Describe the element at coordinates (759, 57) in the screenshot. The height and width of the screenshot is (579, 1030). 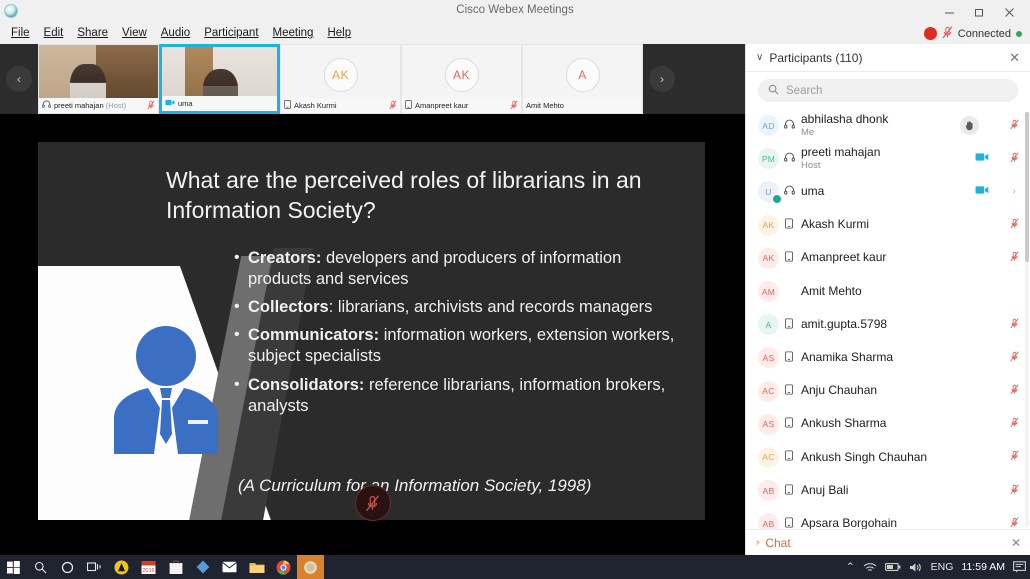
I see `chevron-down-icon: ∨` at that location.